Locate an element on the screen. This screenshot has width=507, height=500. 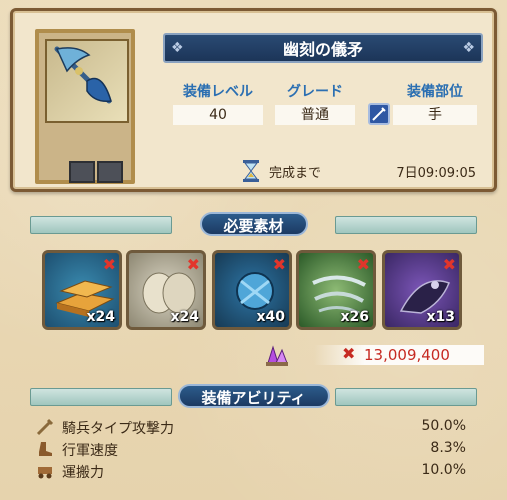
stat-value: 手 is located at coordinates (435, 115).